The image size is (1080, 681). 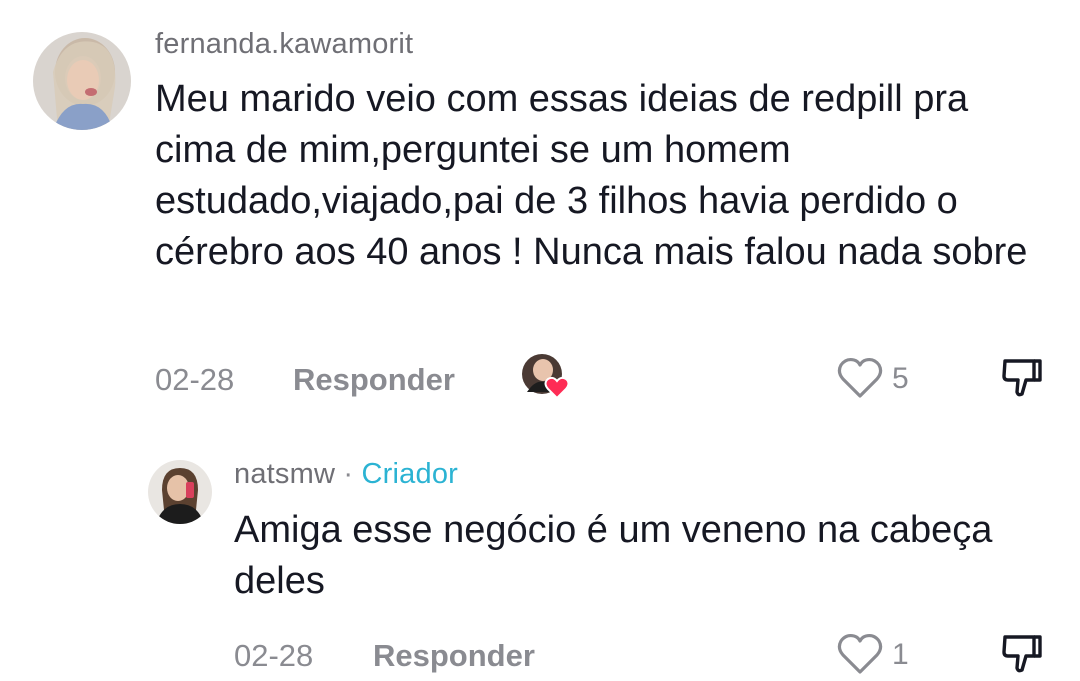 I want to click on creator-badge: Criador, so click(x=410, y=474).